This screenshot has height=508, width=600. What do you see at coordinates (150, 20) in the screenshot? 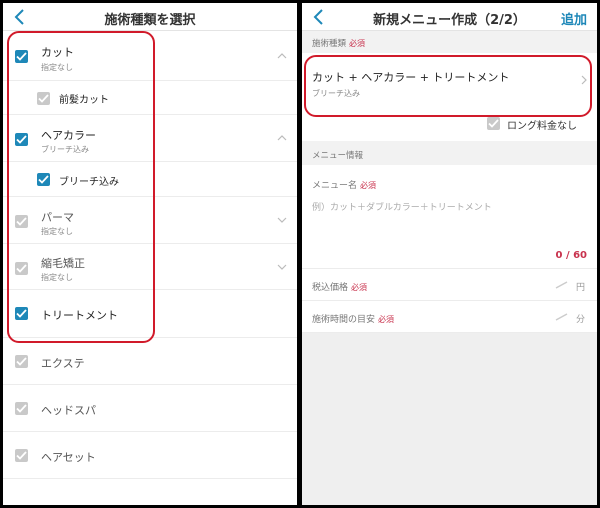
I see `page-title: 施術種類を選択` at bounding box center [150, 20].